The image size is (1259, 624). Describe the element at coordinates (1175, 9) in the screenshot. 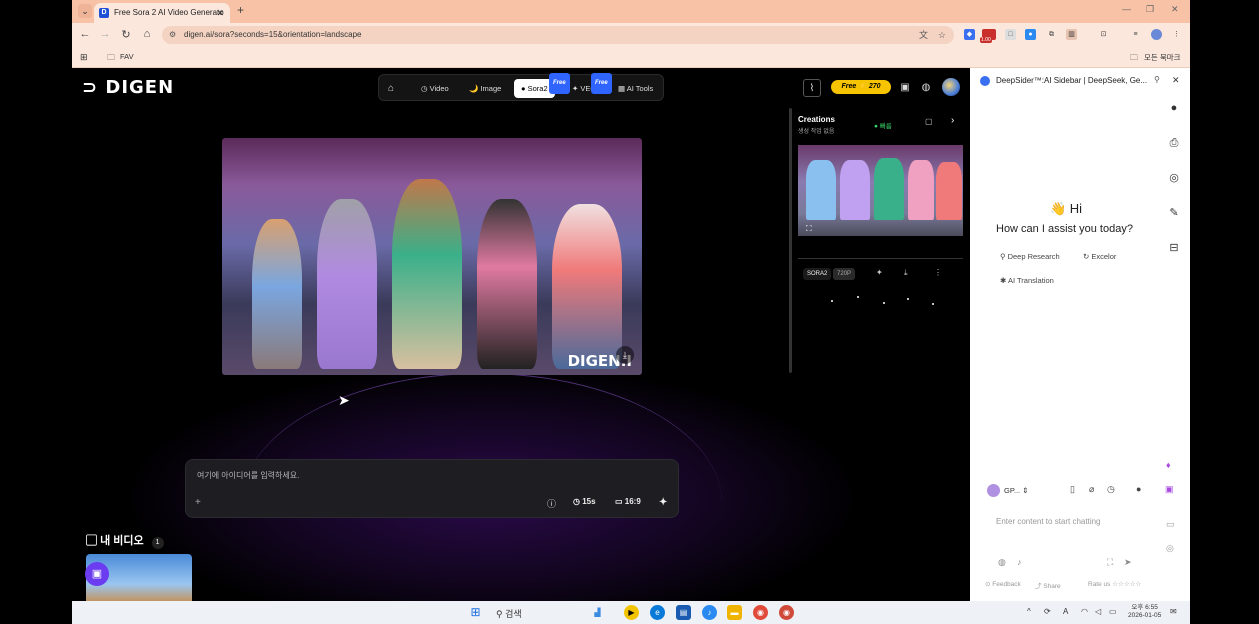

I see `close-window-icon: ✕` at that location.